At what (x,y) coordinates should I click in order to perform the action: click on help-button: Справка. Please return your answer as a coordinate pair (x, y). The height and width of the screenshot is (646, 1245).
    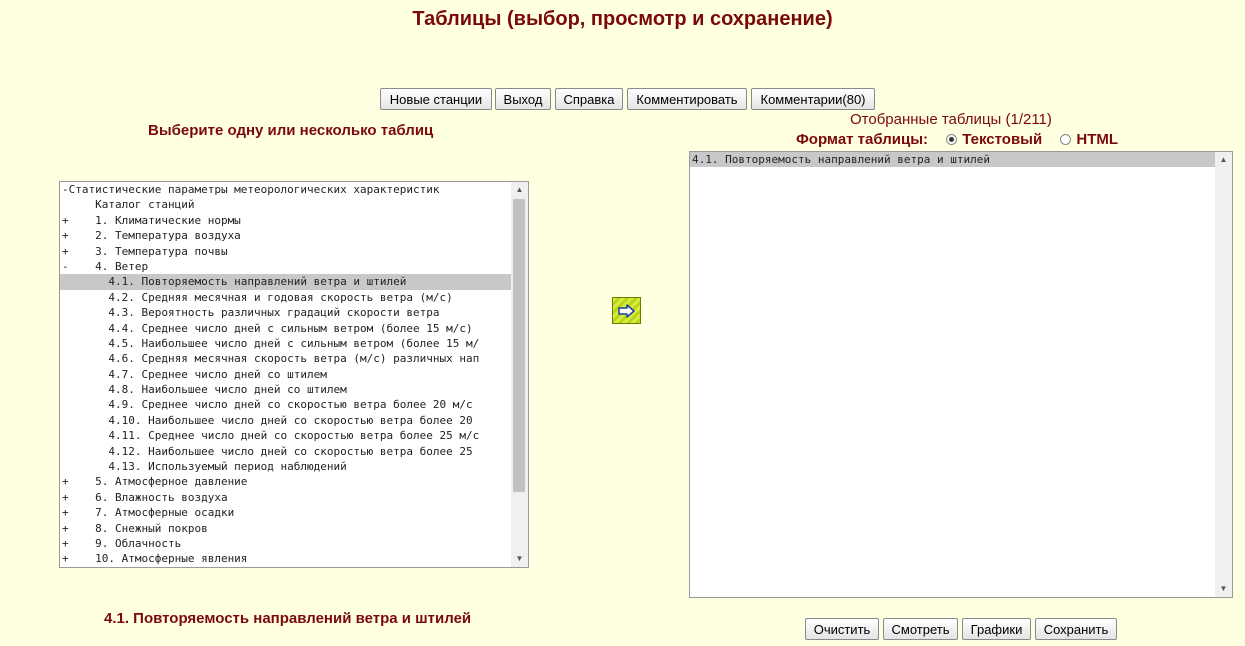
    Looking at the image, I should click on (589, 99).